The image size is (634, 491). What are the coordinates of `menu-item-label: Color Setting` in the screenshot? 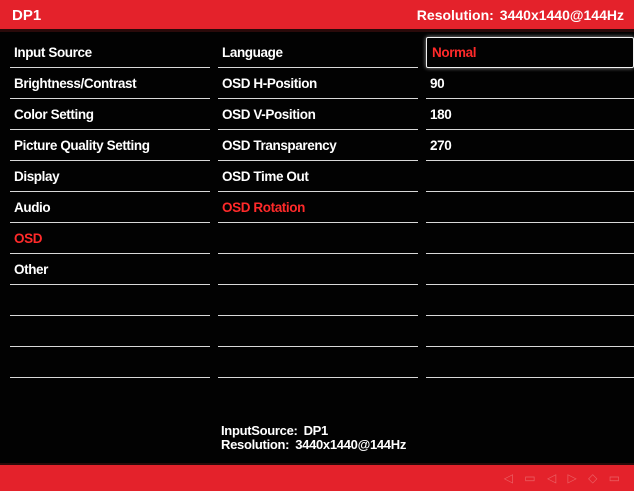 It's located at (54, 114).